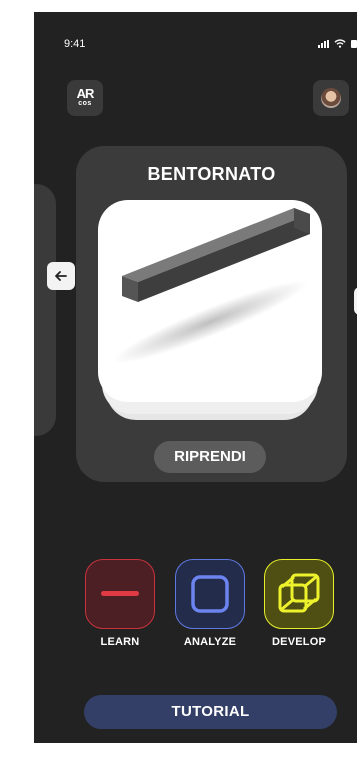 This screenshot has height=771, width=357. I want to click on avatar, so click(331, 98).